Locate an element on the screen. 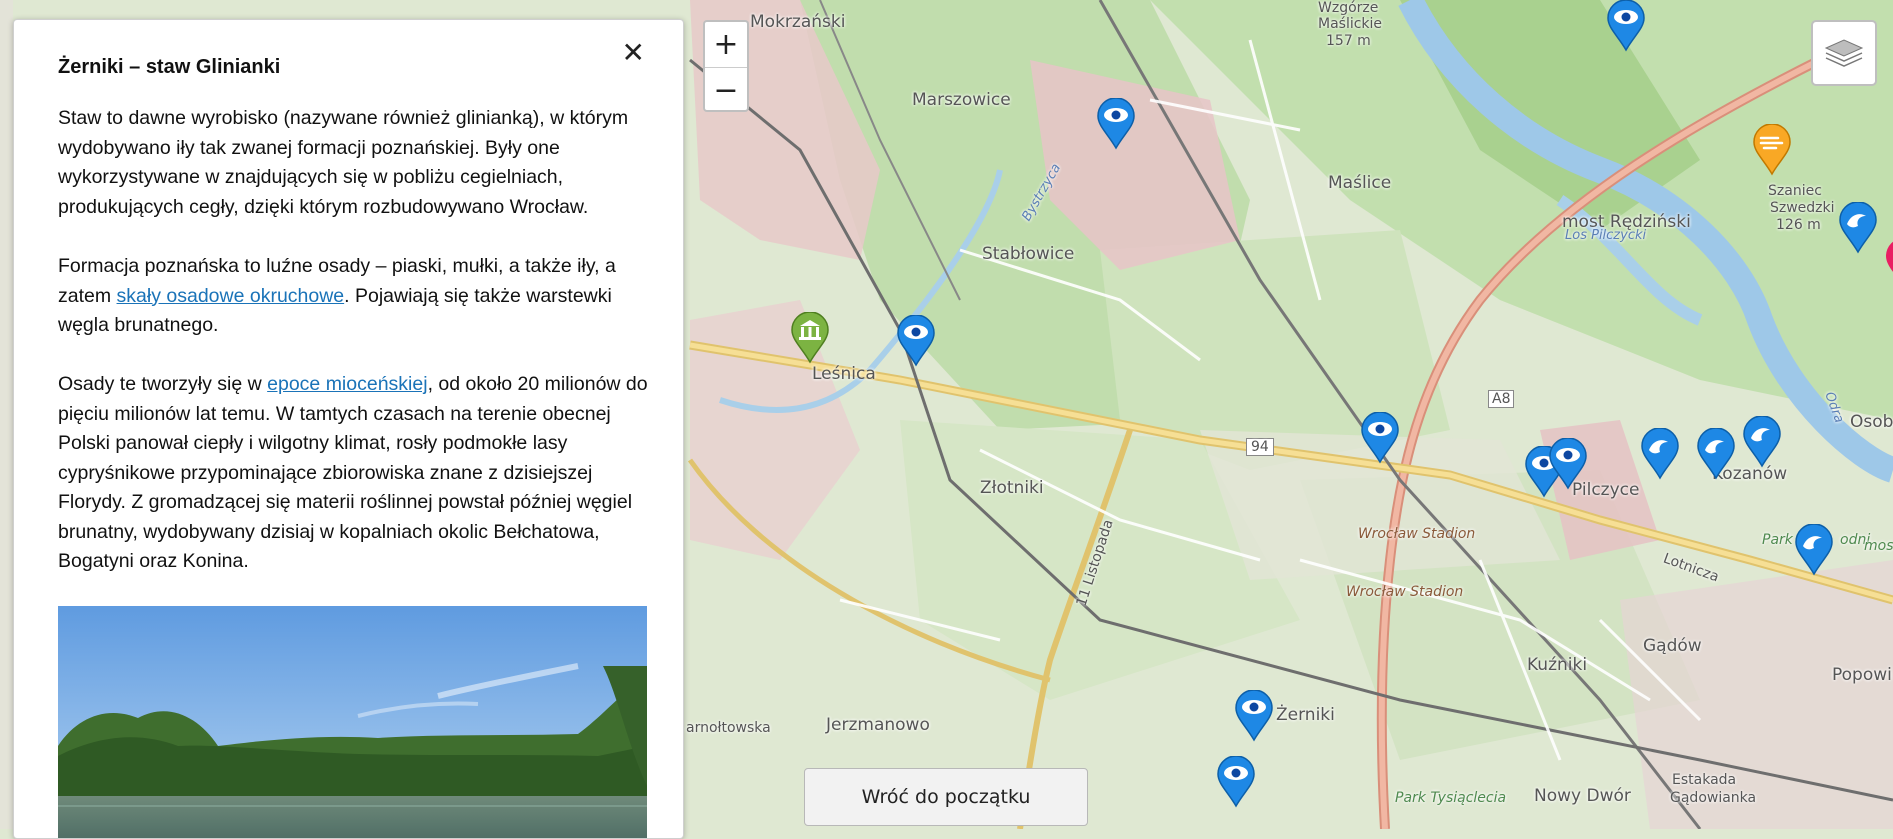 The image size is (1893, 839). place-label-maslice: Maślice is located at coordinates (1360, 183).